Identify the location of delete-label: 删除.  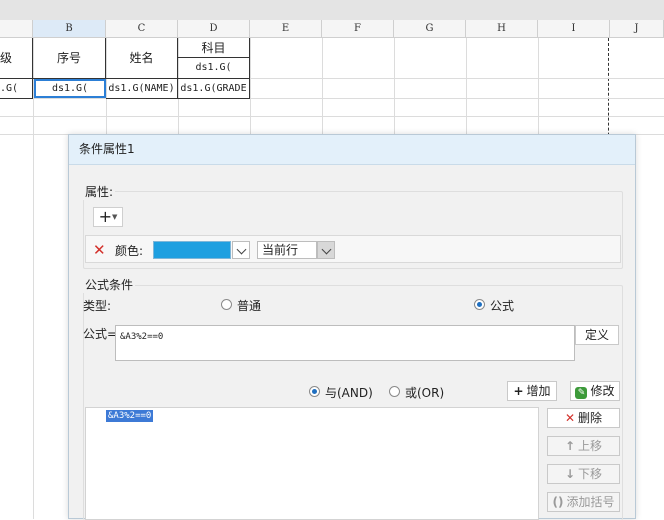
(590, 418).